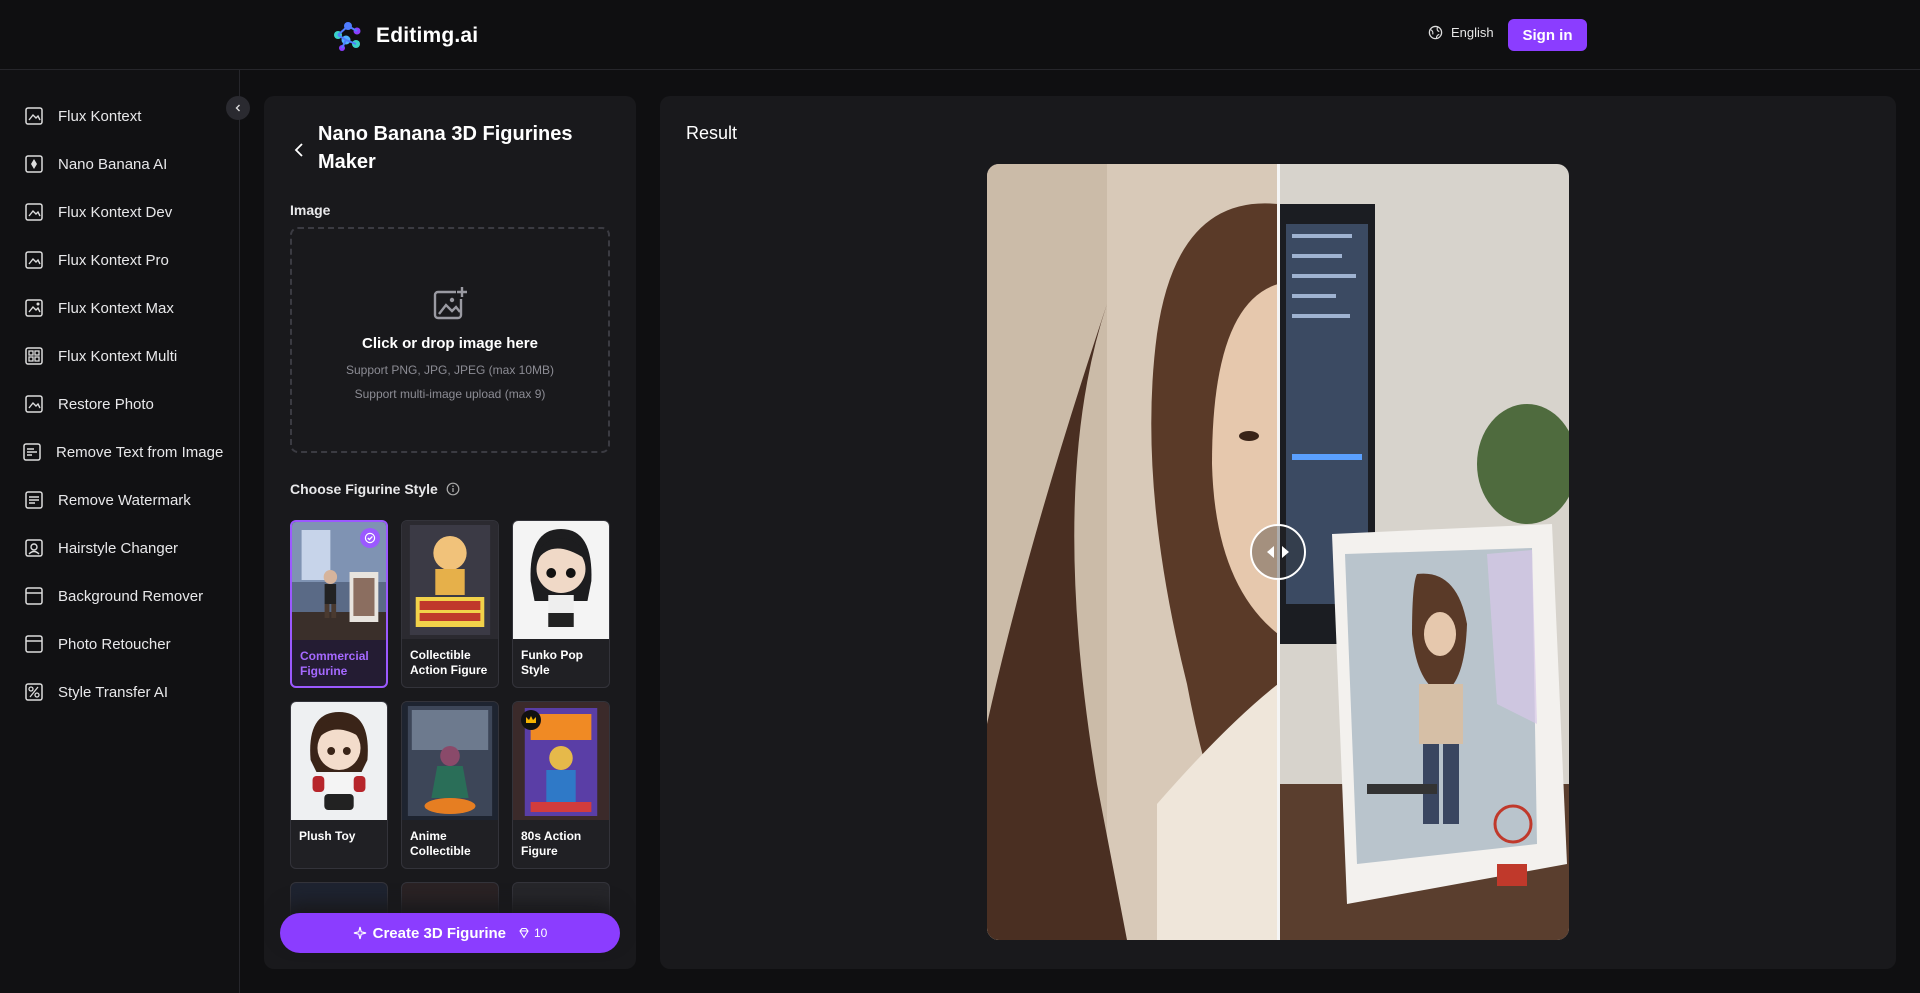 This screenshot has width=1920, height=993. I want to click on grid-icon, so click(34, 356).